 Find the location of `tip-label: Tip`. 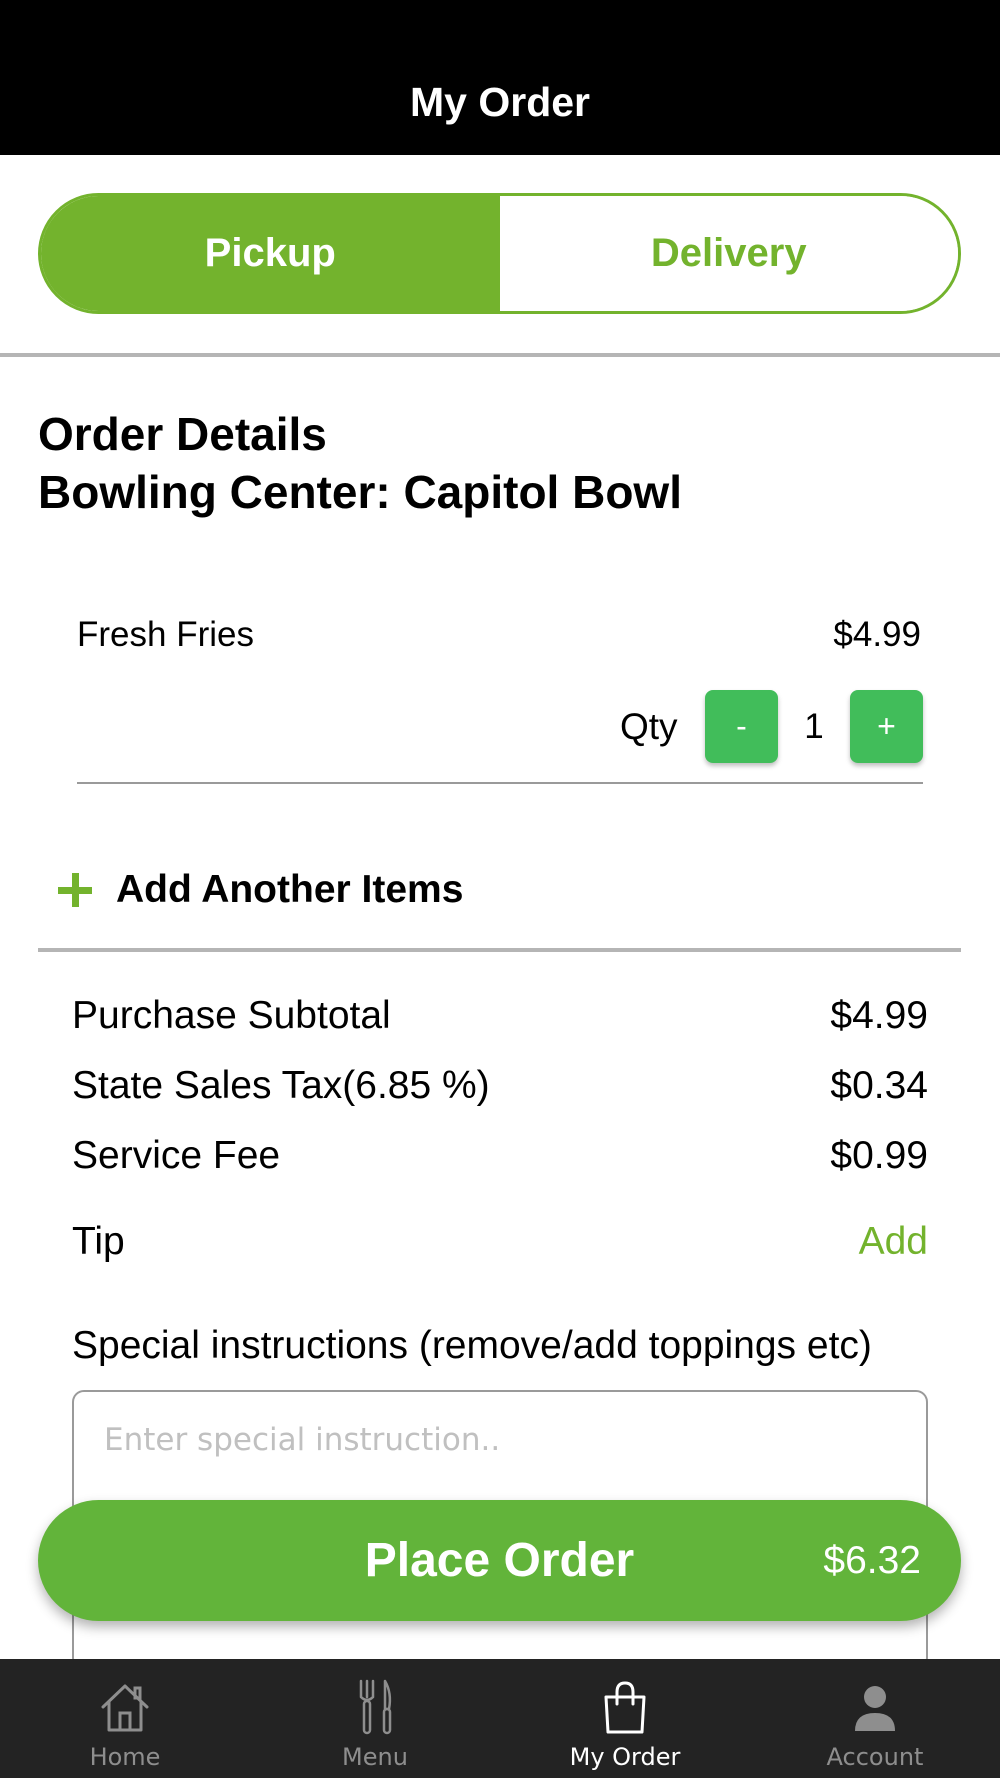

tip-label: Tip is located at coordinates (98, 1241).